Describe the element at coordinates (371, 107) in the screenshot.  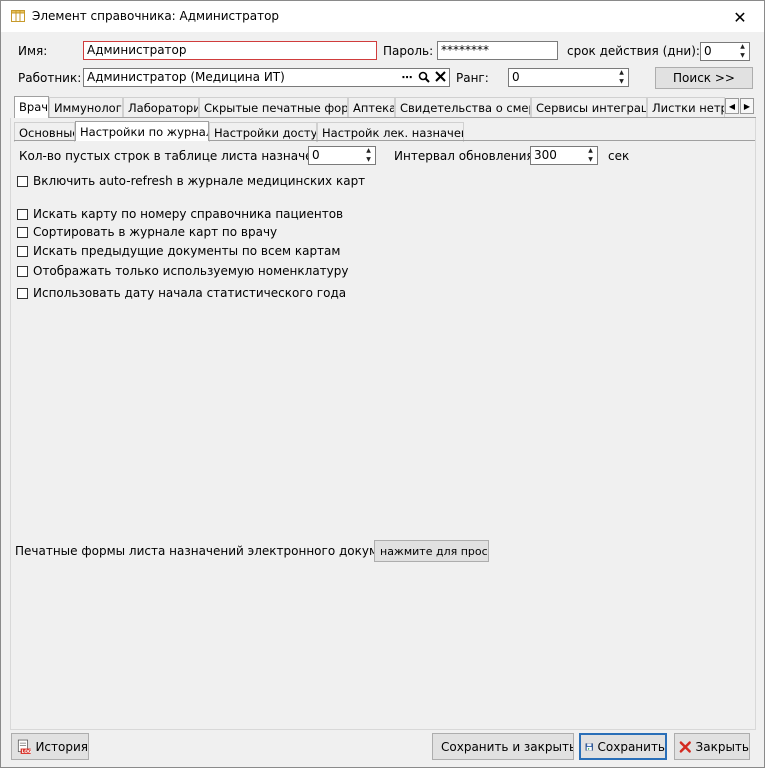
I see `tab-pharmacy: Аптека` at that location.